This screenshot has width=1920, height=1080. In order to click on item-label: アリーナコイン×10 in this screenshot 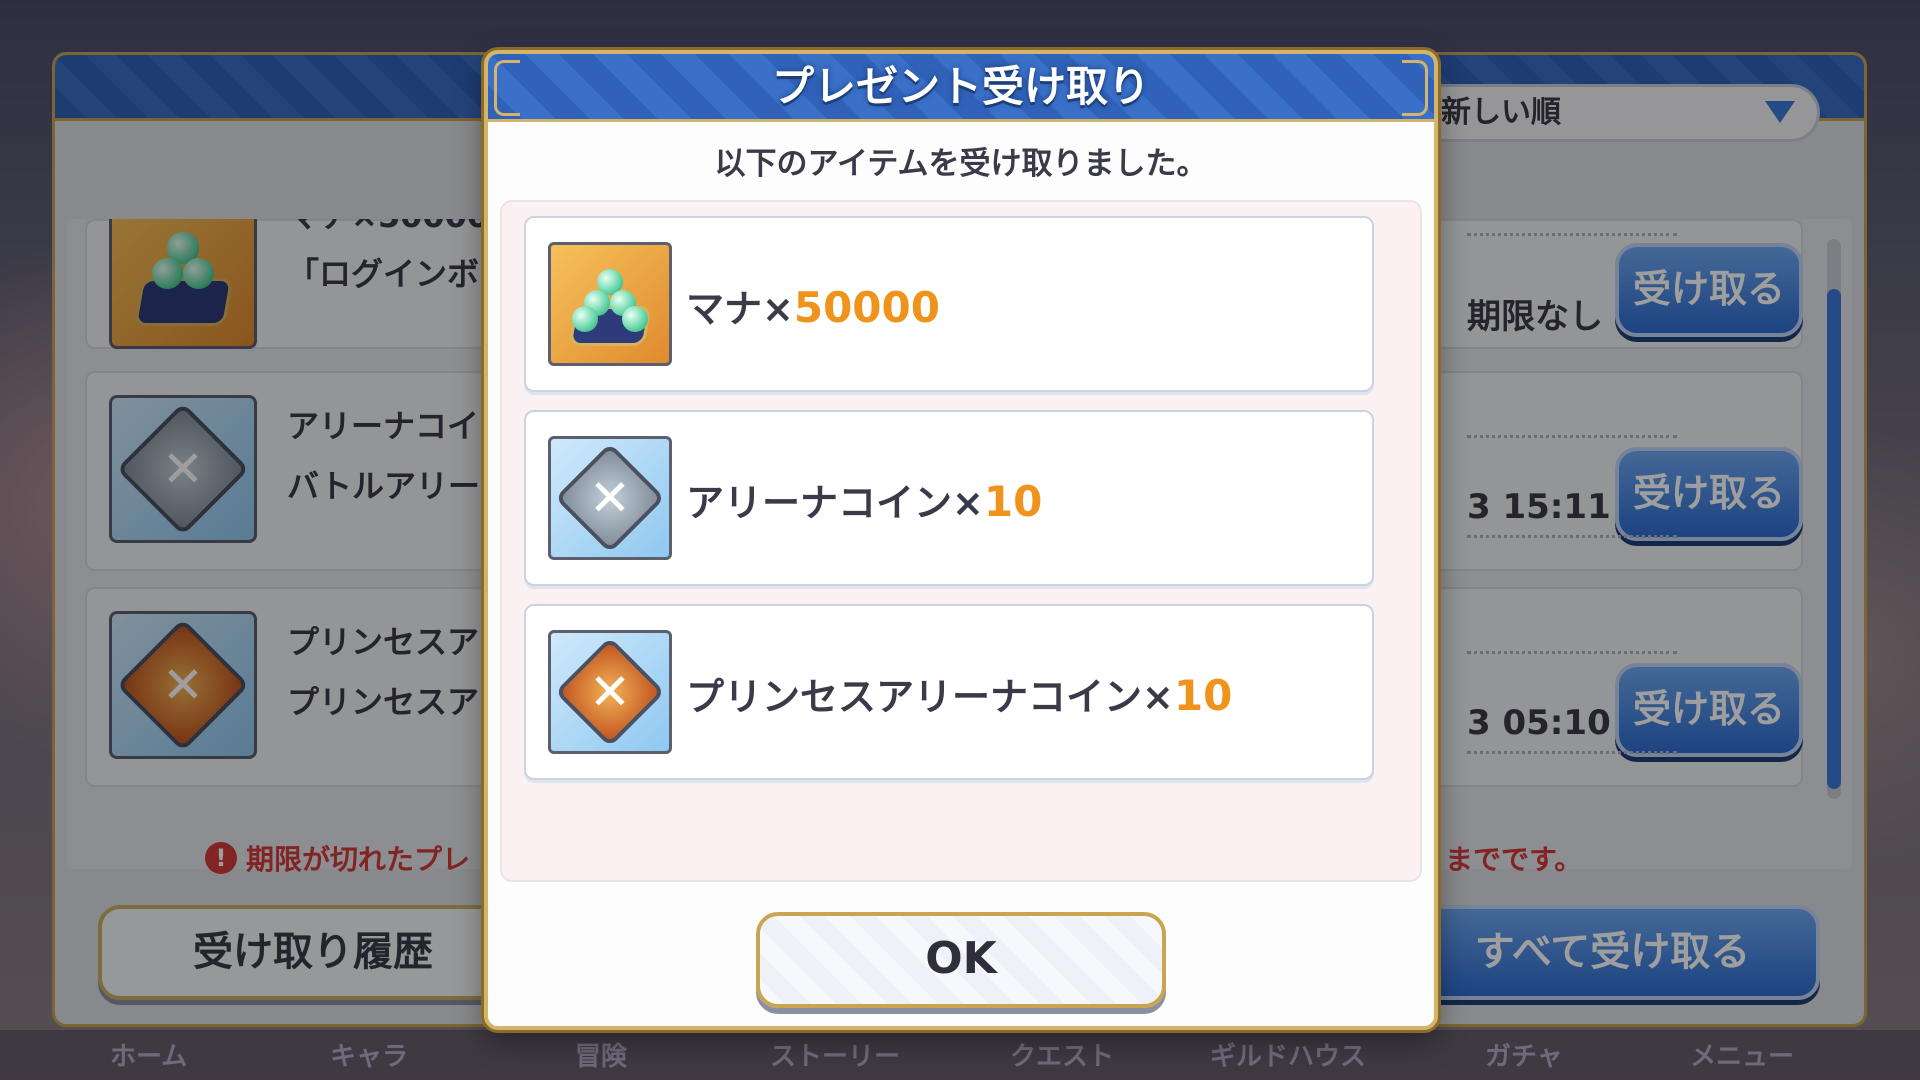, I will do `click(864, 499)`.